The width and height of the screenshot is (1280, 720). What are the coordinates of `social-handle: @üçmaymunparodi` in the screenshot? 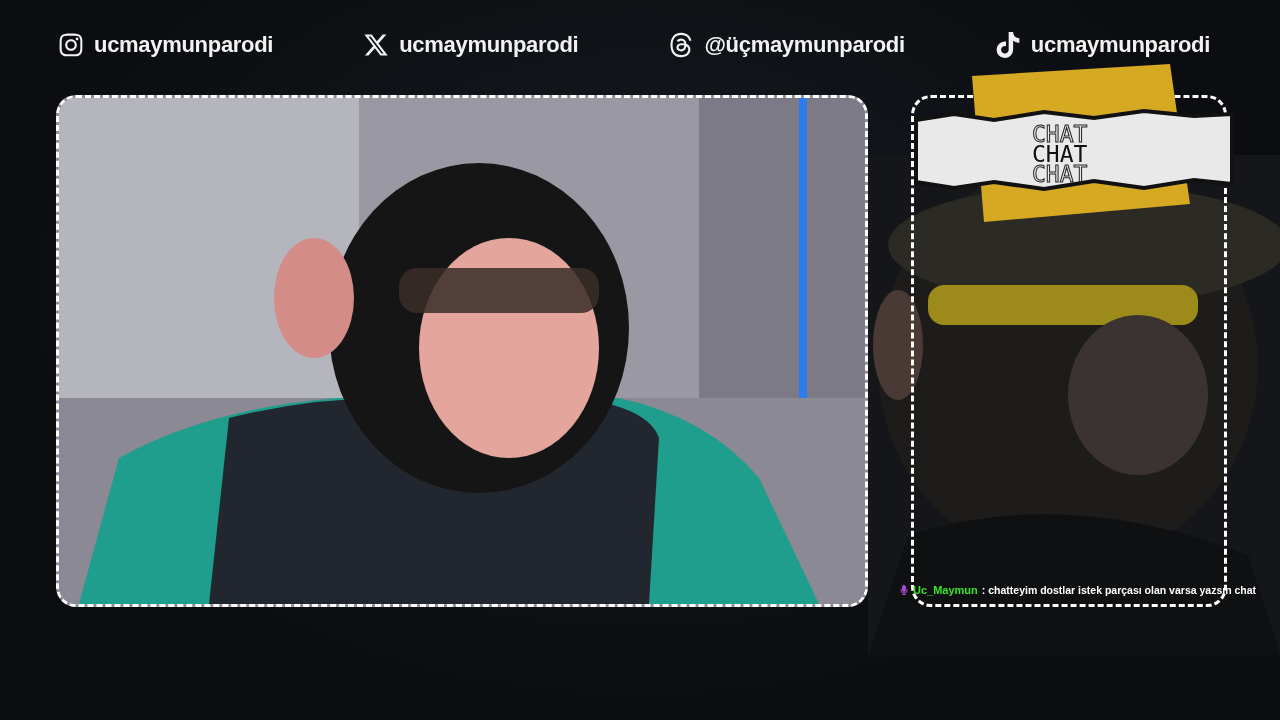 It's located at (804, 45).